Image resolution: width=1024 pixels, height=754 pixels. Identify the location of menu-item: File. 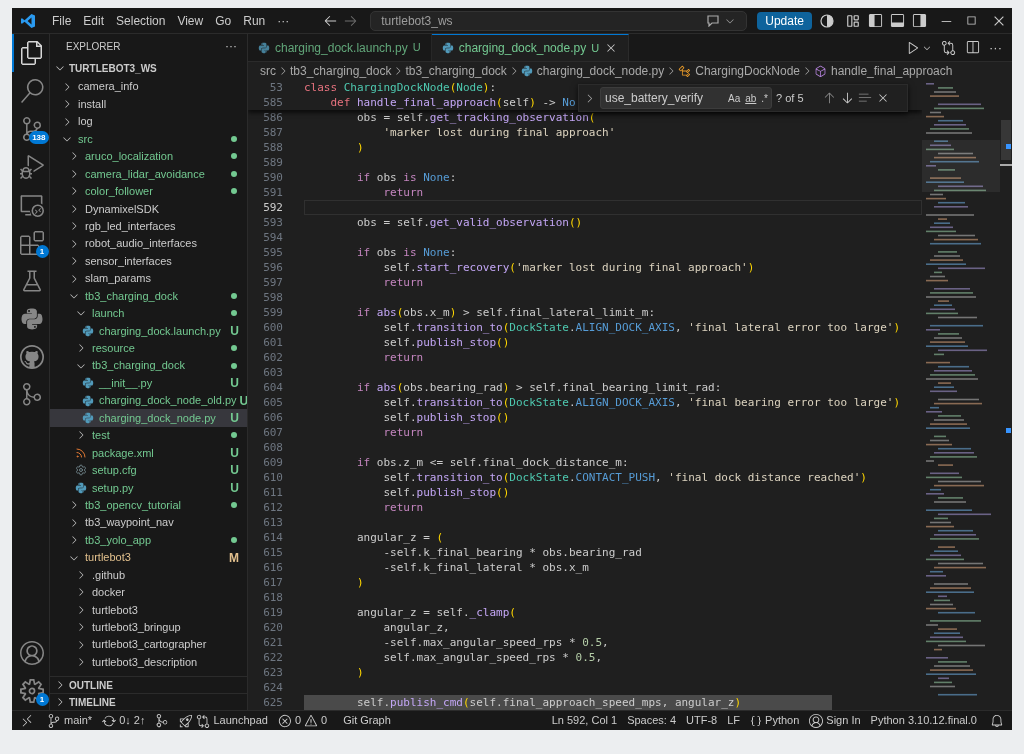
(62, 20).